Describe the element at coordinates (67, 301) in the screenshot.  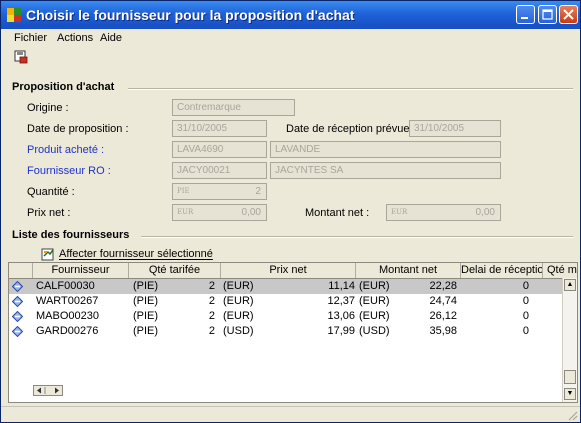
I see `cell-fournisseur: WART00267` at that location.